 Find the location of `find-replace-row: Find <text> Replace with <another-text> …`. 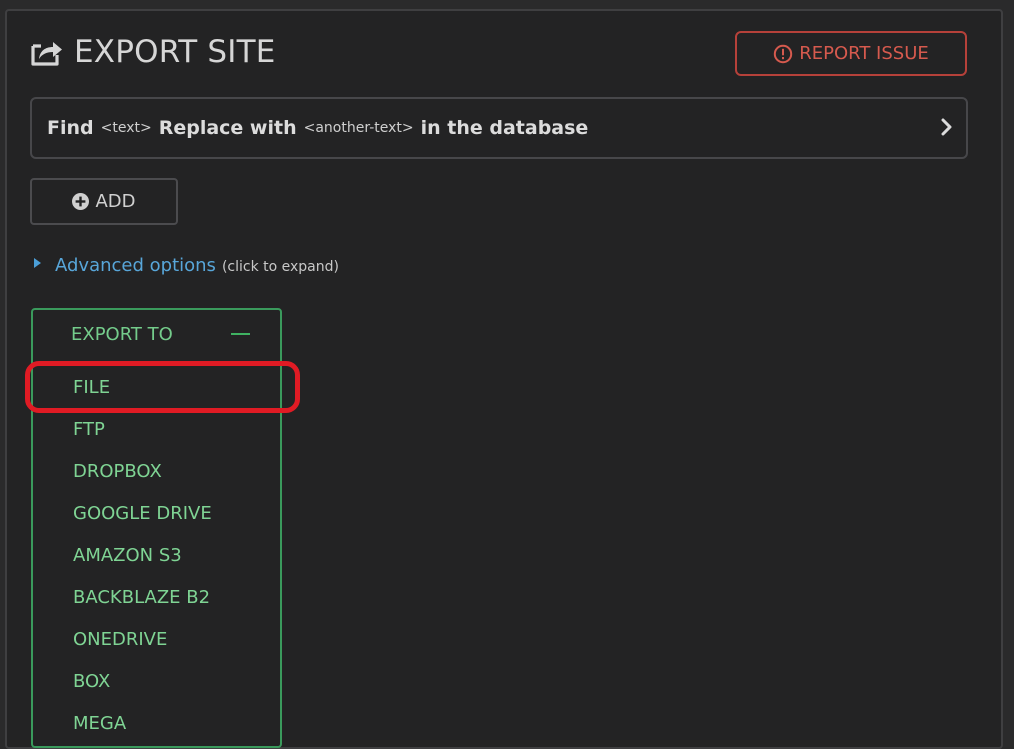

find-replace-row: Find <text> Replace with <another-text> … is located at coordinates (499, 128).